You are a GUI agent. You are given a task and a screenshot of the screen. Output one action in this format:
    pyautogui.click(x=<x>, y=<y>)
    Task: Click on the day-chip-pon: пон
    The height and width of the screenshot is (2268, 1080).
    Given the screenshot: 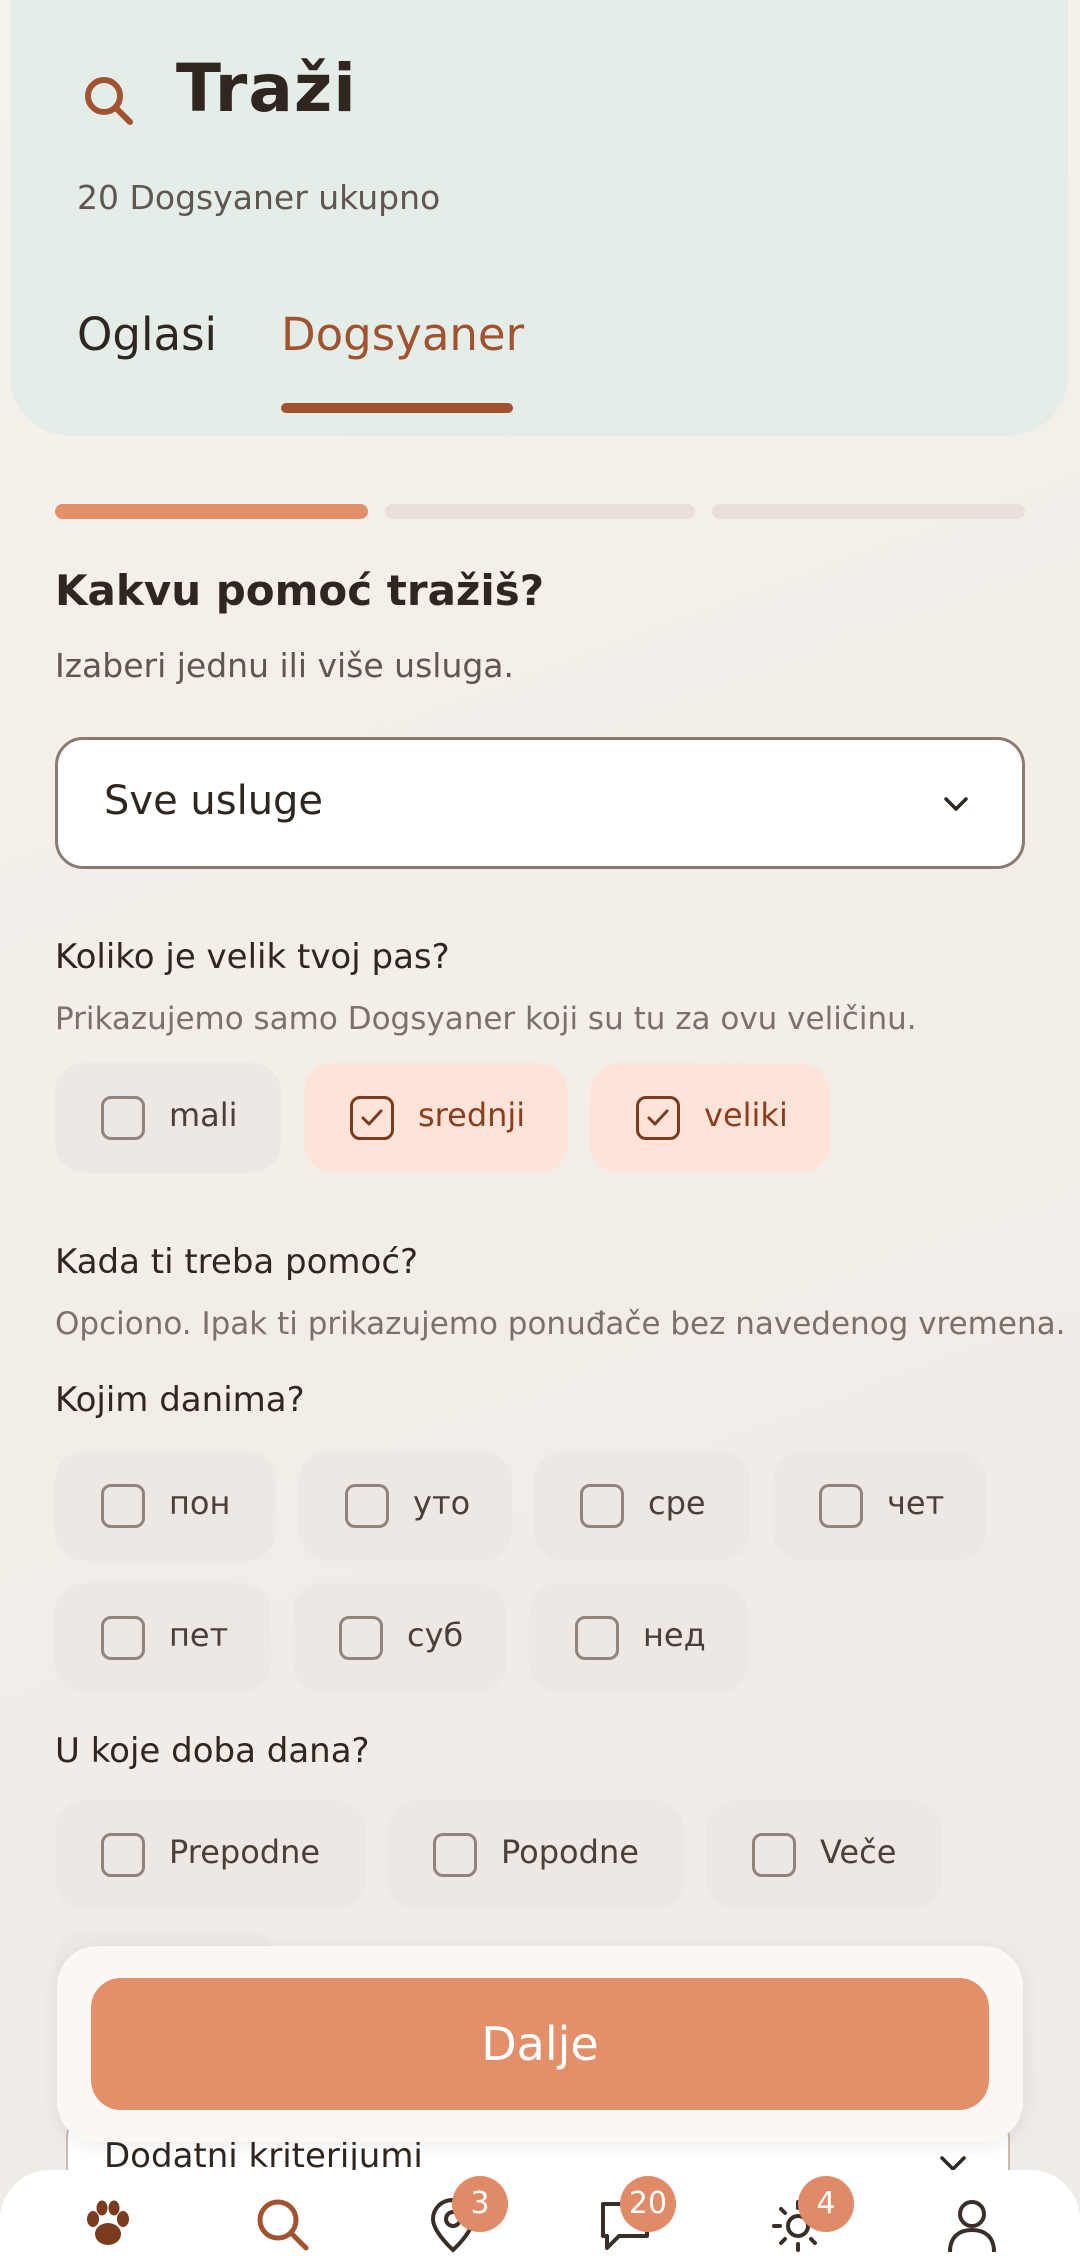 What is the action you would take?
    pyautogui.click(x=165, y=1506)
    